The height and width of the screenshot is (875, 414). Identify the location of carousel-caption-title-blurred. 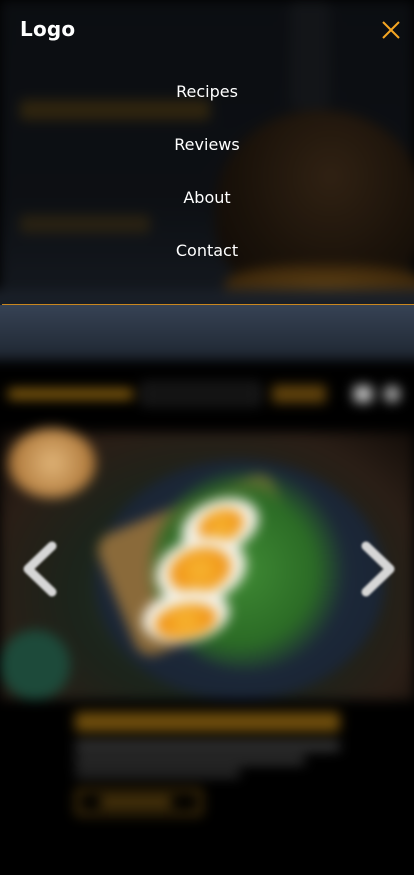
(207, 722).